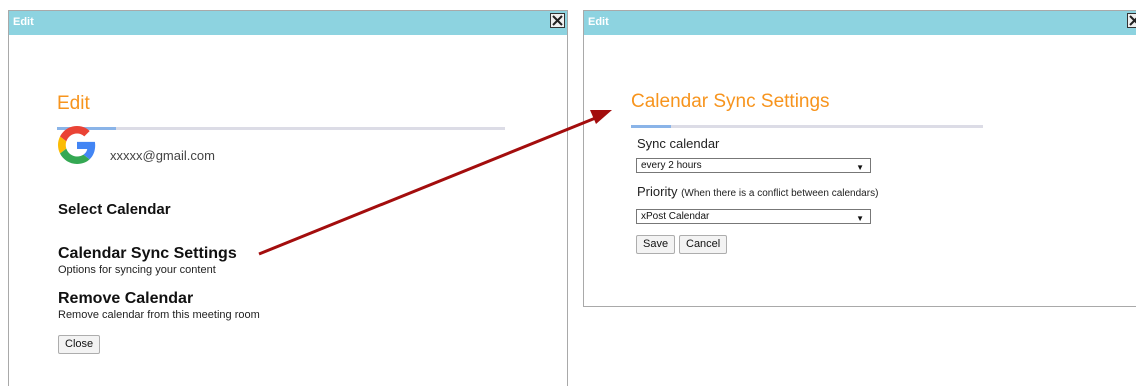 The width and height of the screenshot is (1136, 386). What do you see at coordinates (435, 183) in the screenshot?
I see `annotation-arrow` at bounding box center [435, 183].